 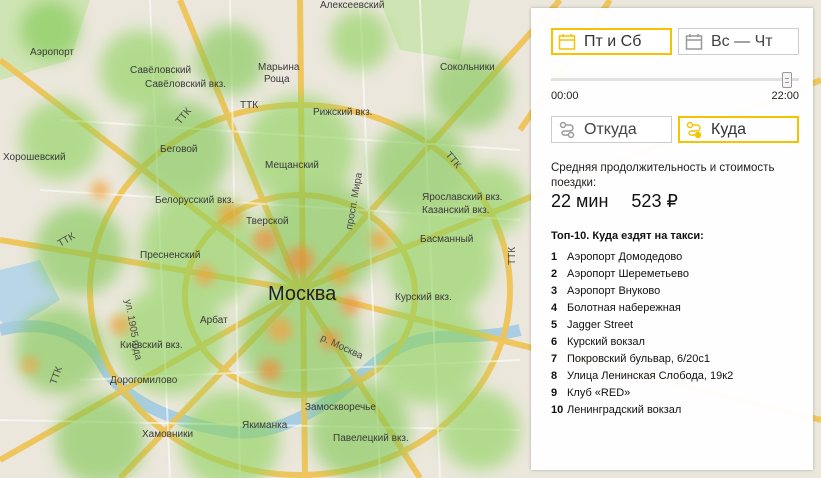 I want to click on top-destination-item: 7 Покровский бульвар, 6/20с1, so click(x=642, y=359).